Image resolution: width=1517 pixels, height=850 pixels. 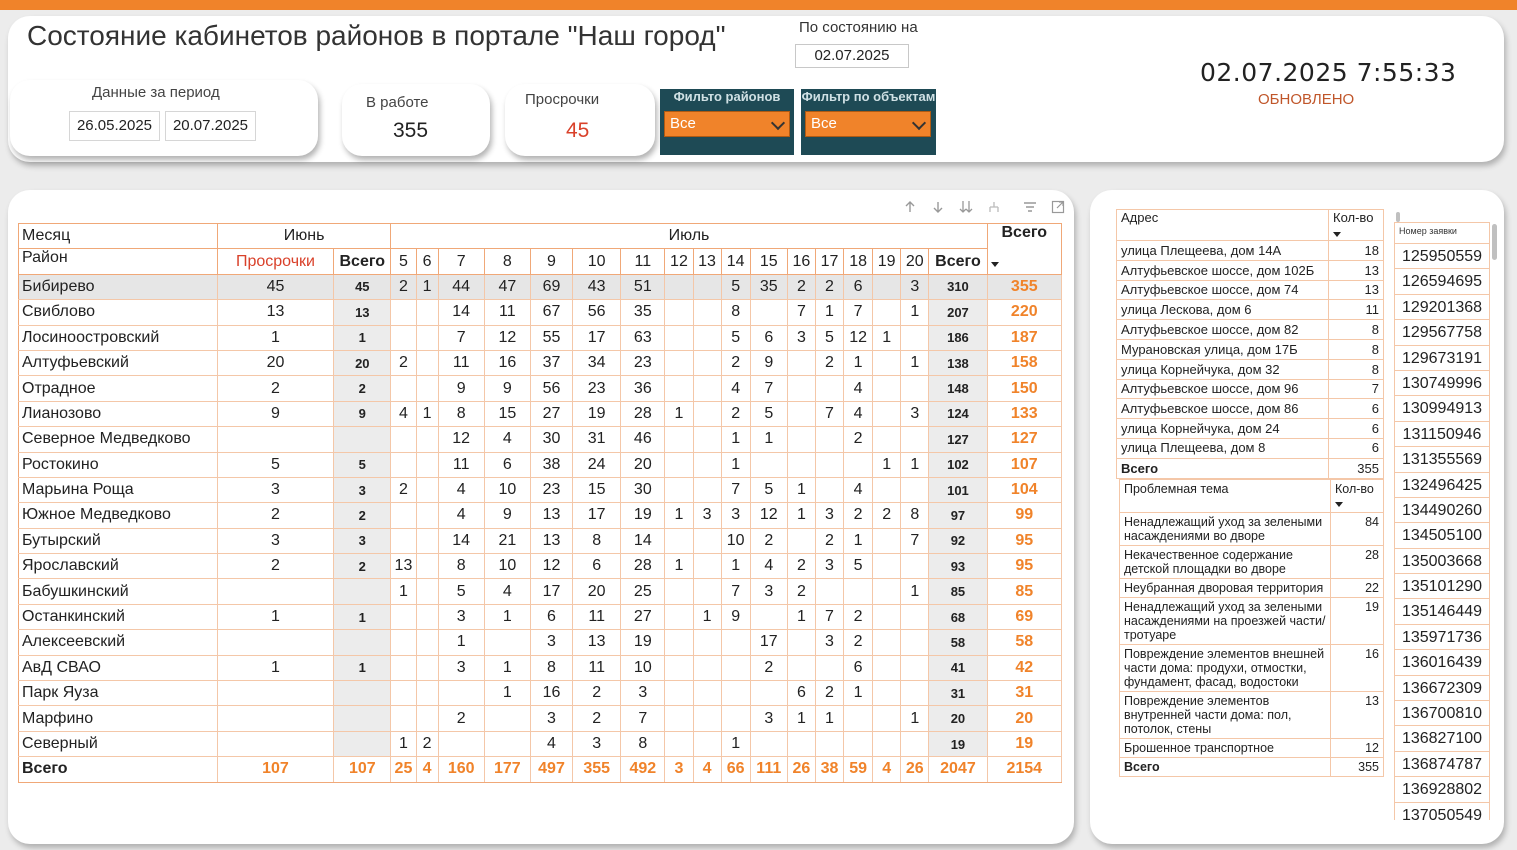 I want to click on request-list-scrollbar, so click(x=1494, y=242).